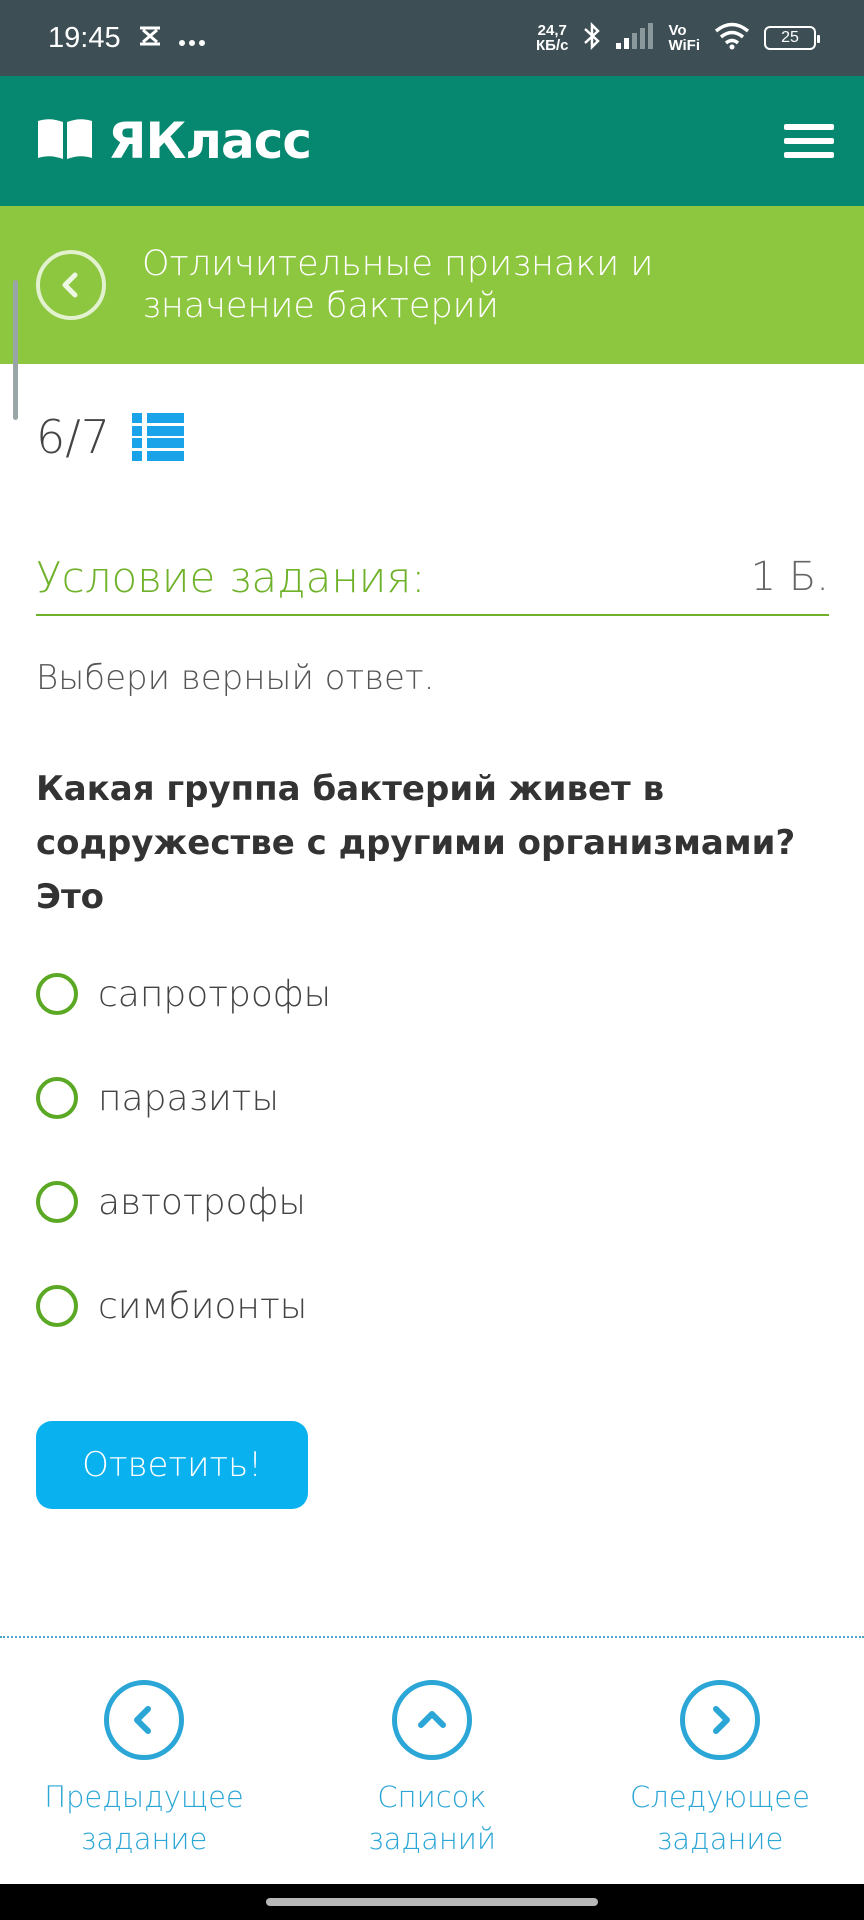 This screenshot has height=1920, width=864. What do you see at coordinates (720, 1839) in the screenshot?
I see `next-task-label-line2: задание` at bounding box center [720, 1839].